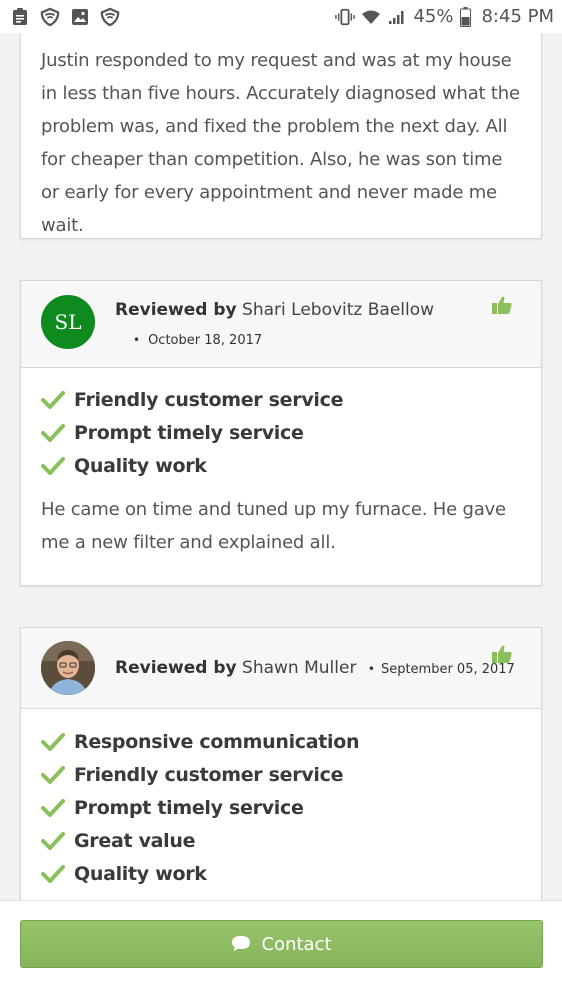 This screenshot has height=1000, width=562. Describe the element at coordinates (338, 310) in the screenshot. I see `reviewer-name: Shari Lebovitz Baellow` at that location.